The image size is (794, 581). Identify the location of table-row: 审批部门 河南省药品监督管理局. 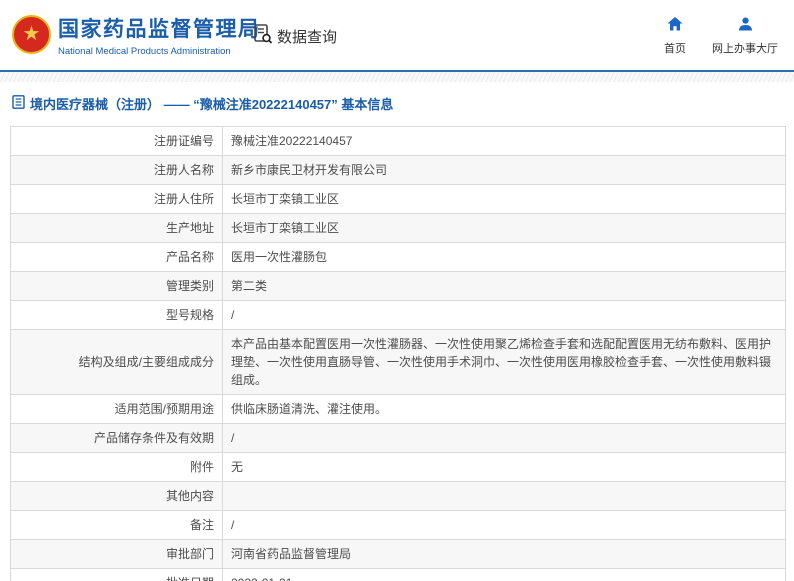
(398, 554).